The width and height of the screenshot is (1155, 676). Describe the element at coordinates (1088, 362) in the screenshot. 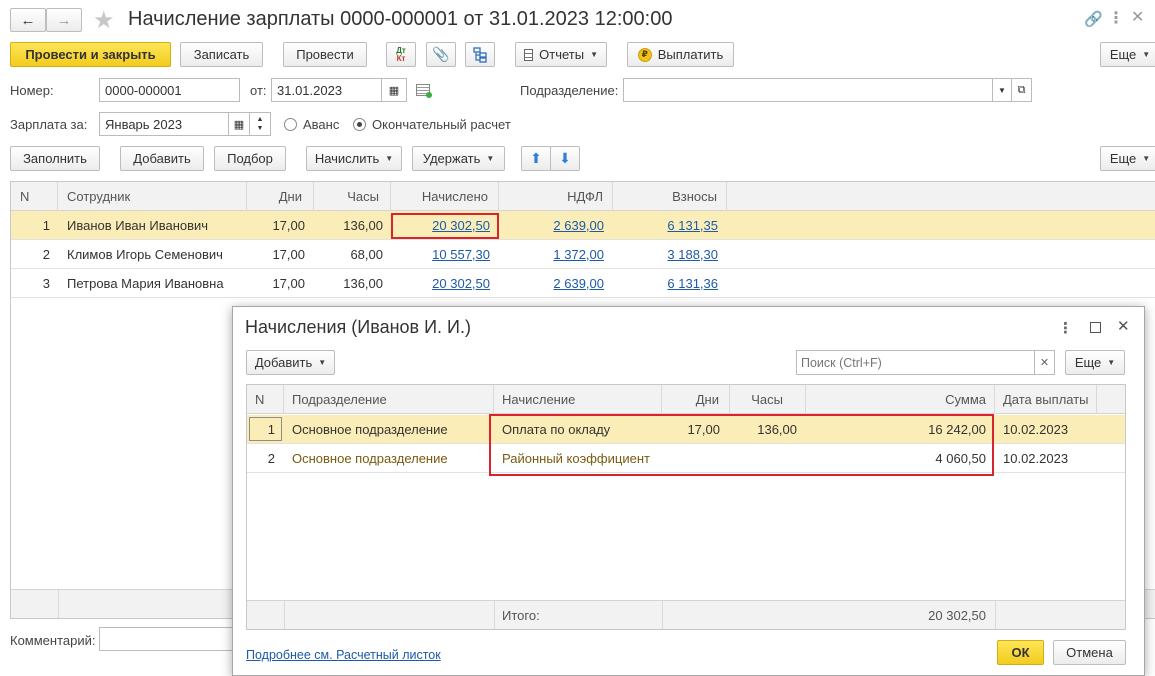

I see `dialog-more-label: Еще` at that location.